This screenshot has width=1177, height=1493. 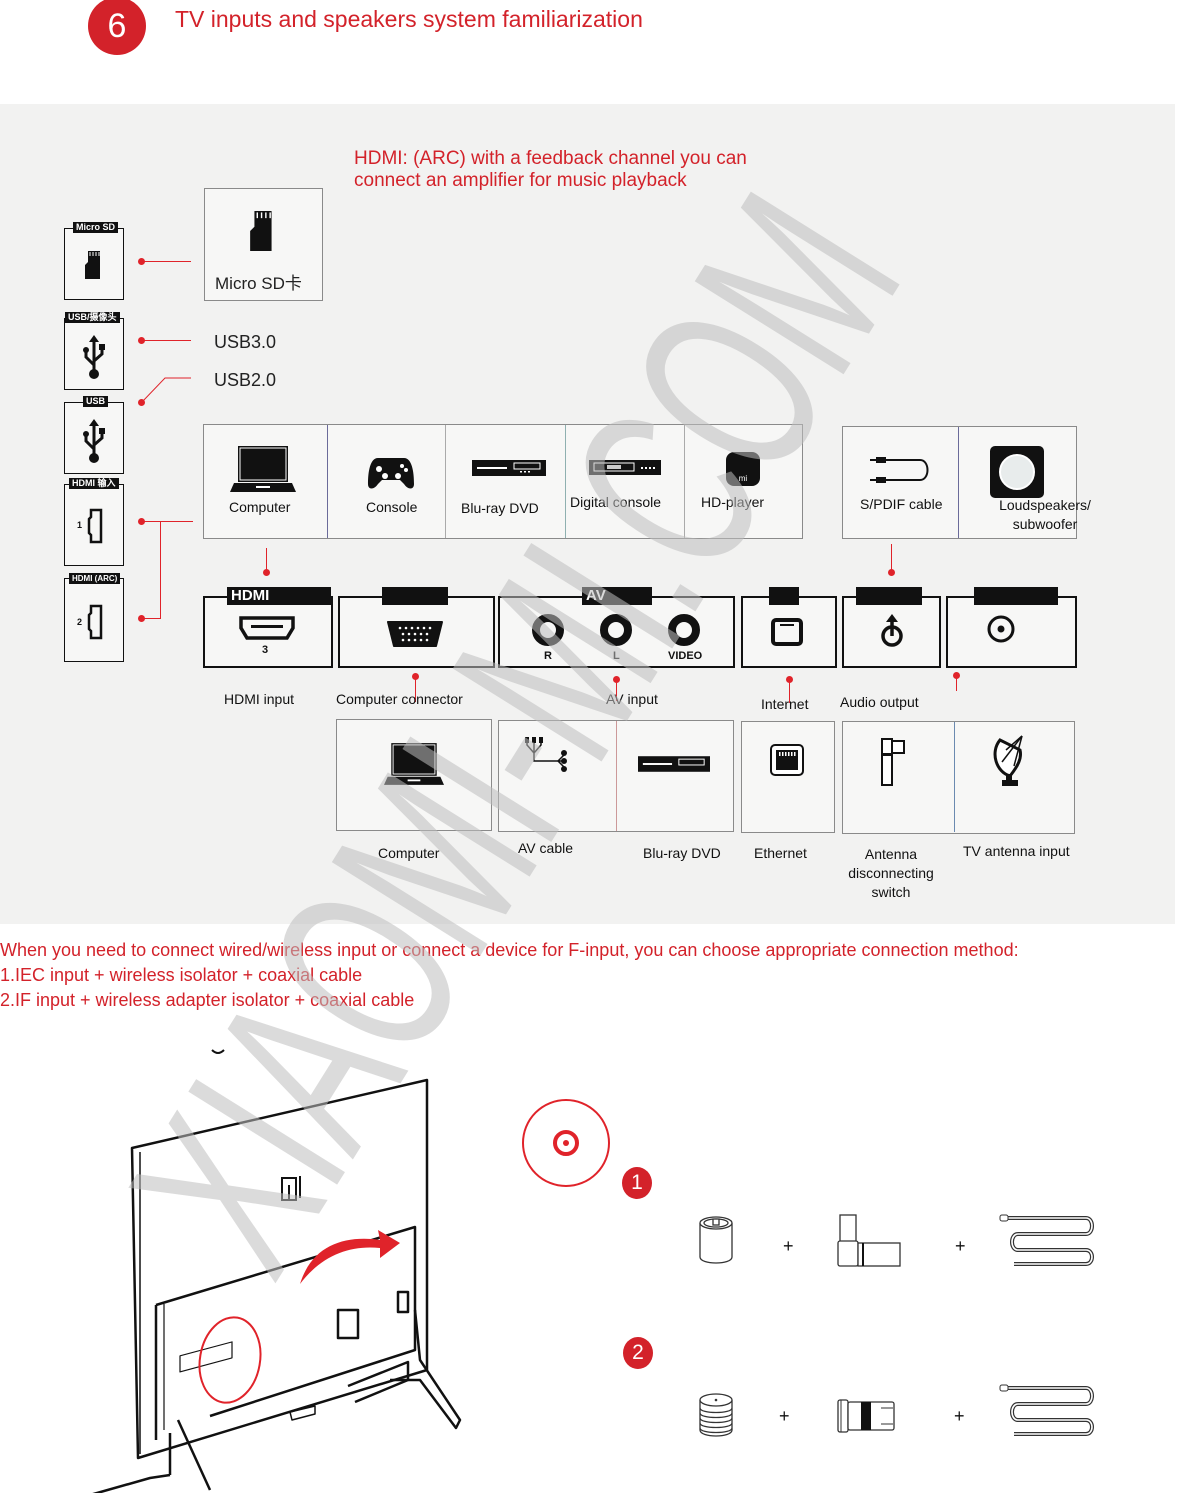 What do you see at coordinates (80, 622) in the screenshot?
I see `port-number: 2` at bounding box center [80, 622].